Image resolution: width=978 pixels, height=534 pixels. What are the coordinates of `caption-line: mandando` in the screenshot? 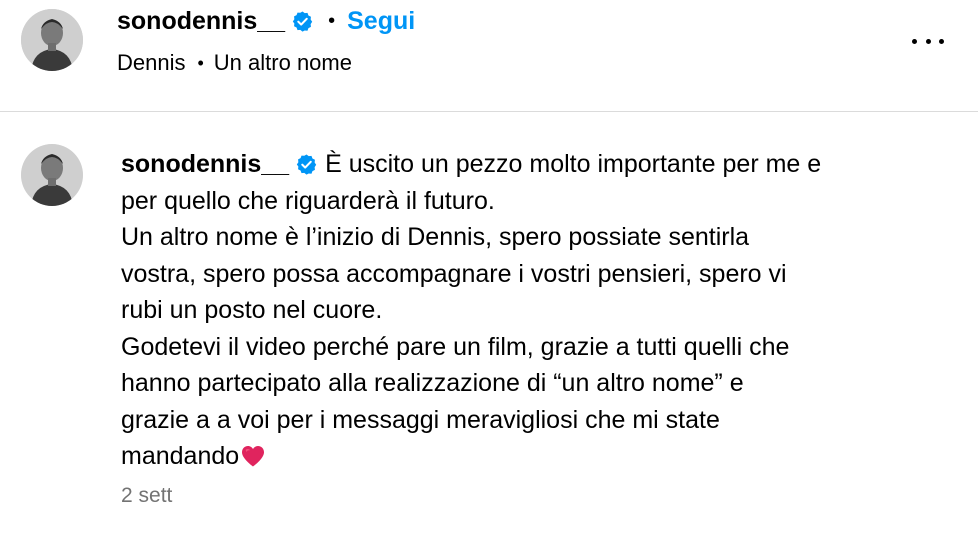 It's located at (531, 456).